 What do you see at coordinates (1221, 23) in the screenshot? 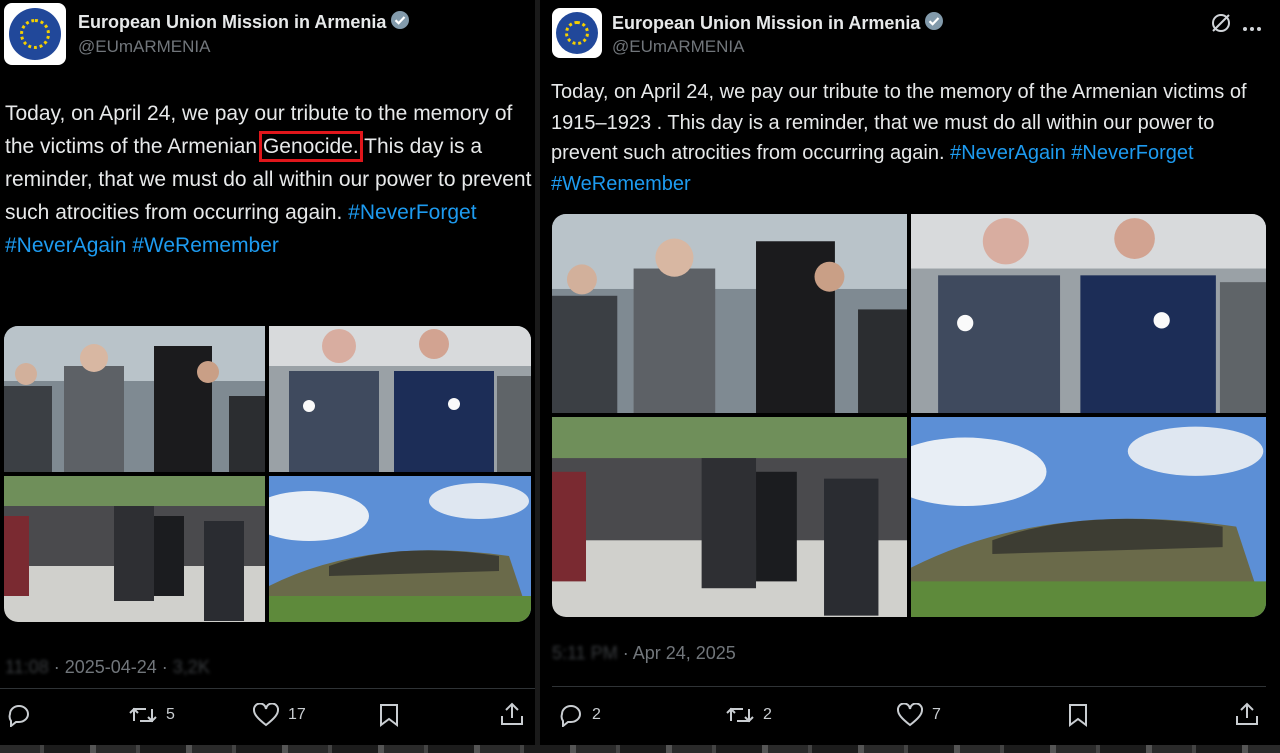
I see `grok-icon` at bounding box center [1221, 23].